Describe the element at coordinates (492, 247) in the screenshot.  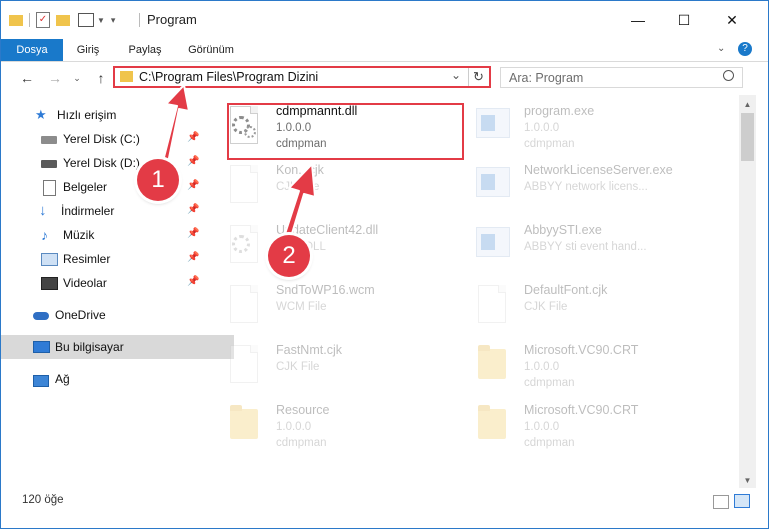
I see `app-icon` at that location.